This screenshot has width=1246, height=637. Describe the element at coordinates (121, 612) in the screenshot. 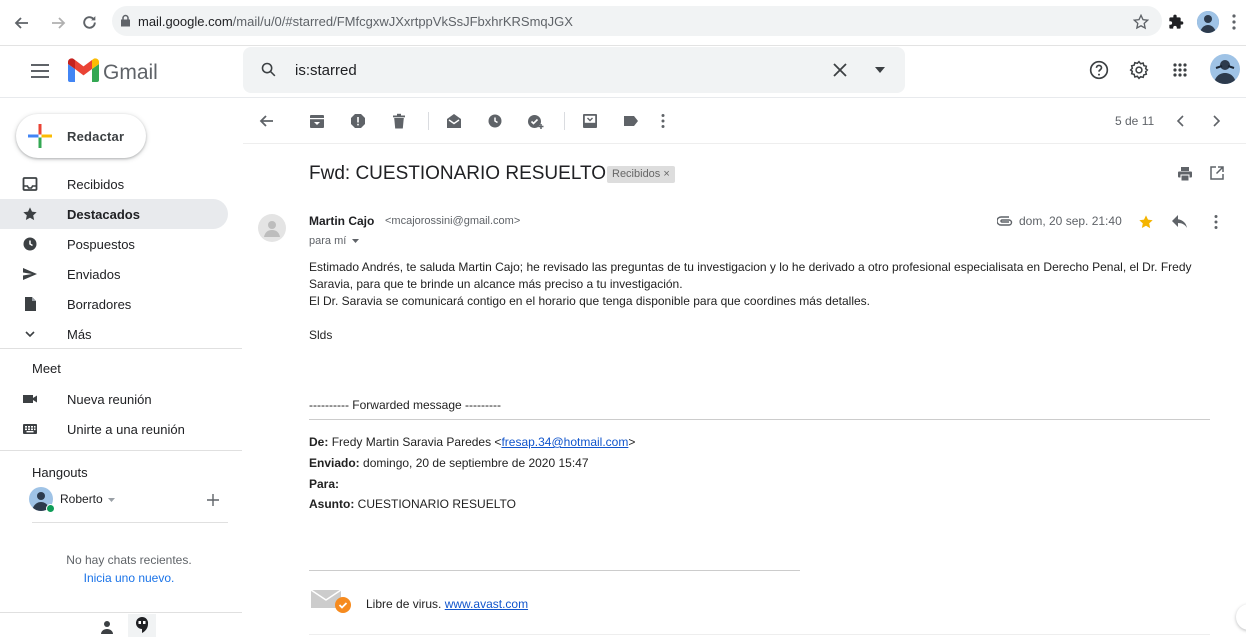

I see `sidebar-bottom-divider` at that location.